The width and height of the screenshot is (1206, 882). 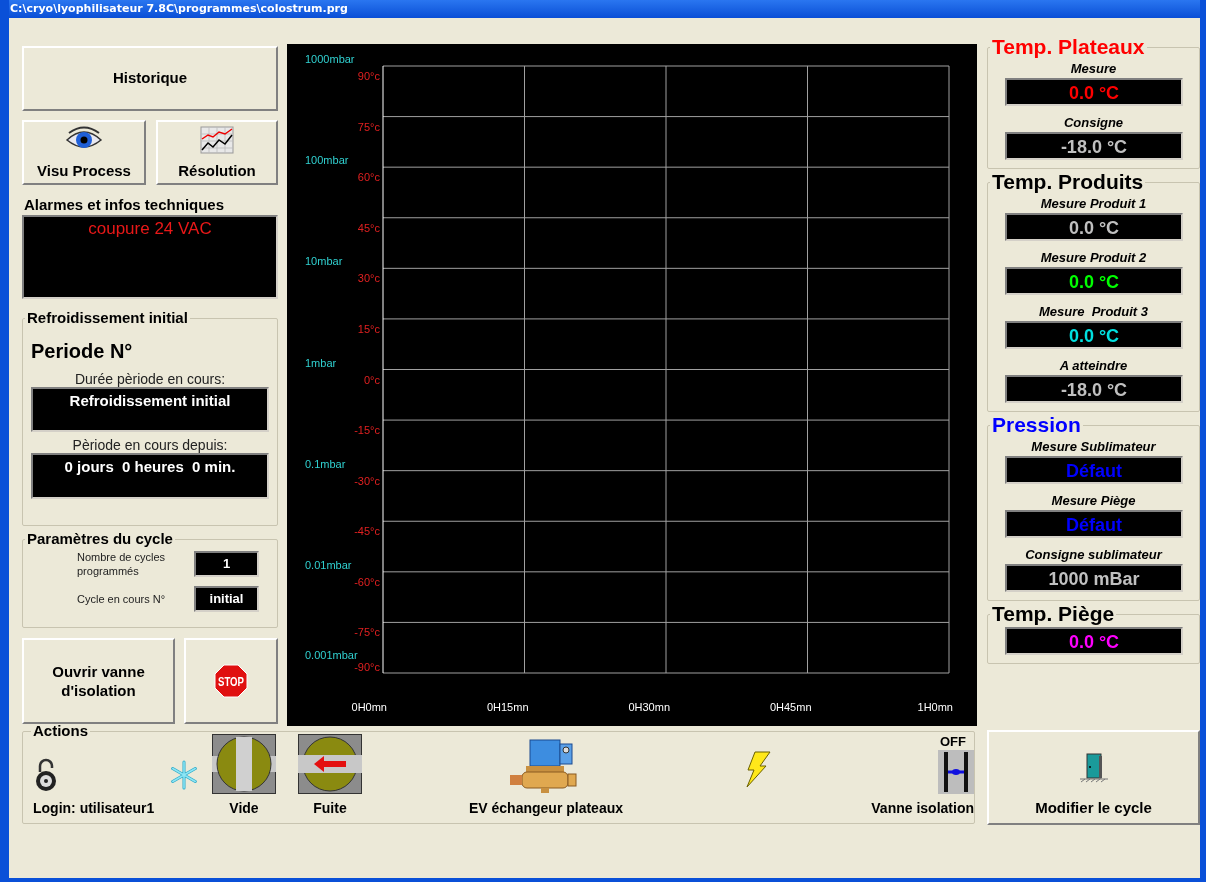 What do you see at coordinates (121, 599) in the screenshot?
I see `parameter-label: Cycle en cours N°` at bounding box center [121, 599].